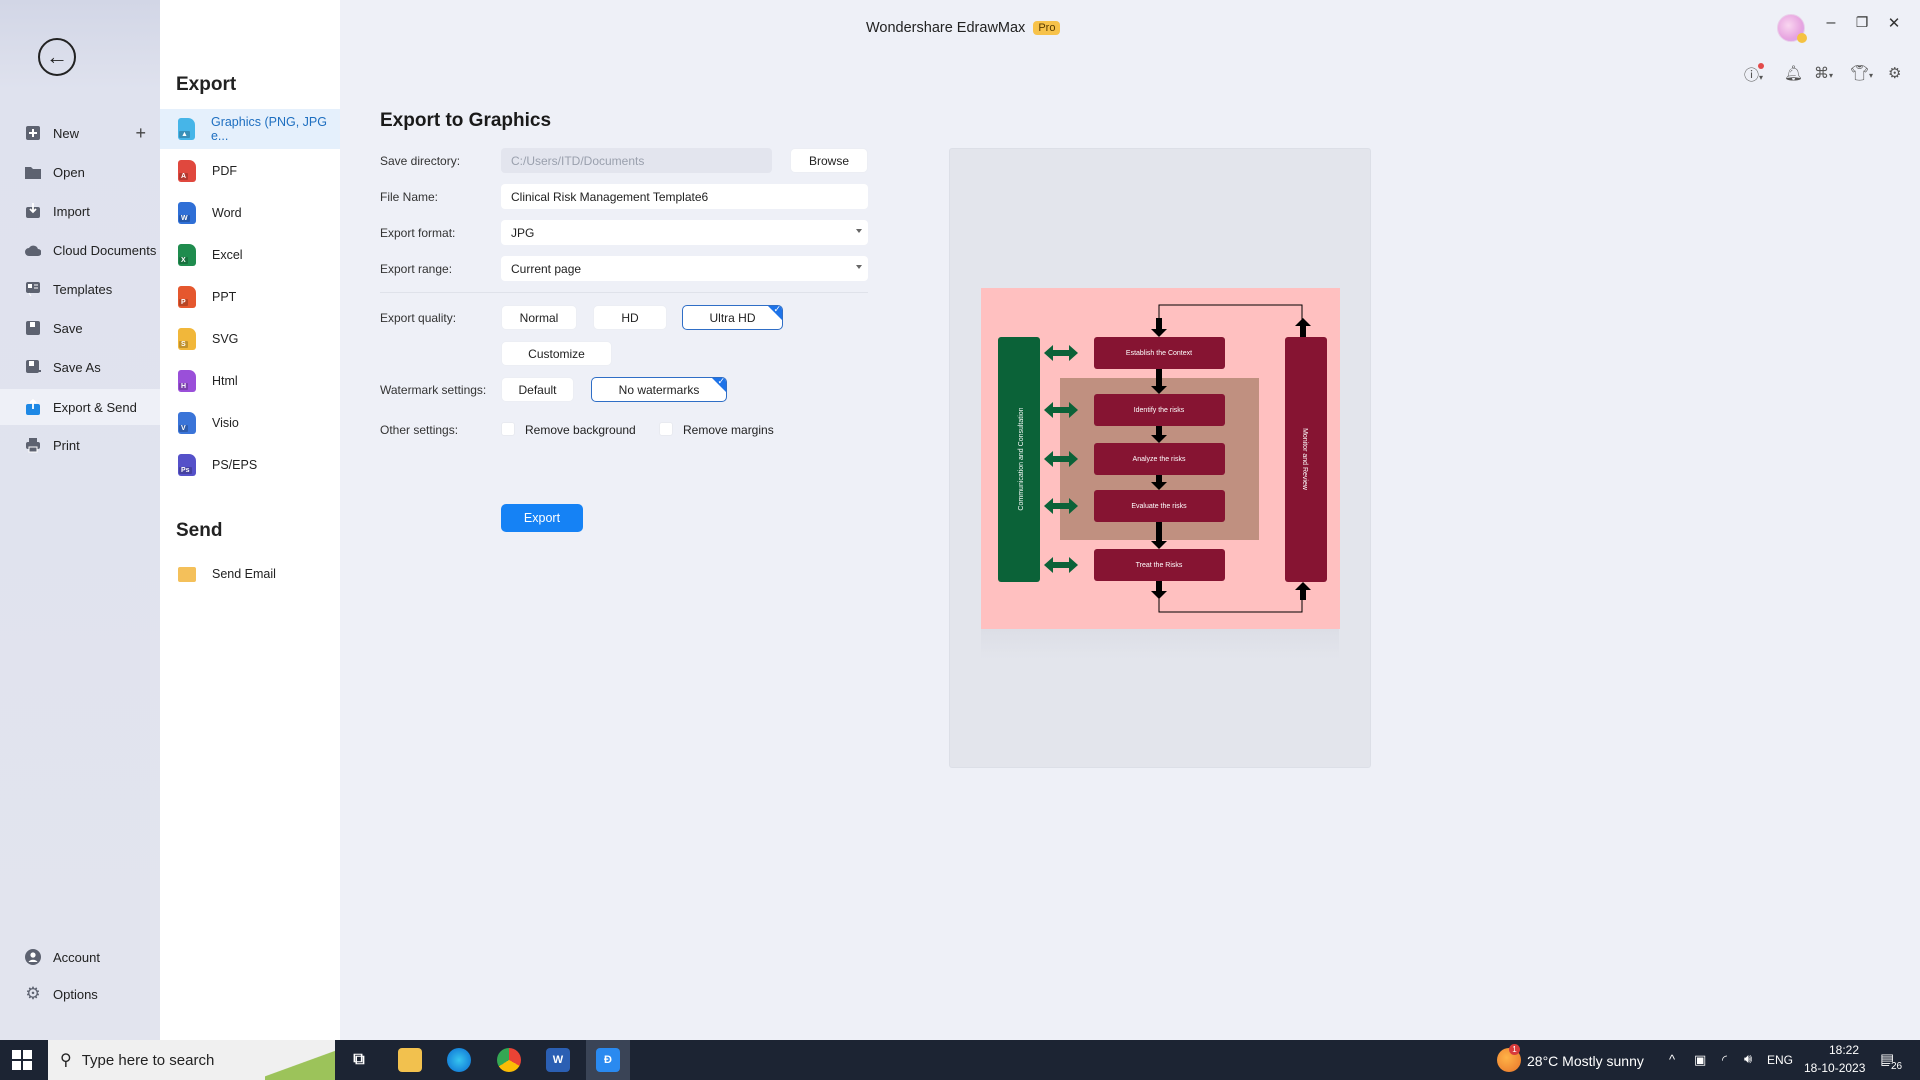 The height and width of the screenshot is (1080, 1920). I want to click on sidebar-item-cloud-documents: Cloud Documents, so click(80, 250).